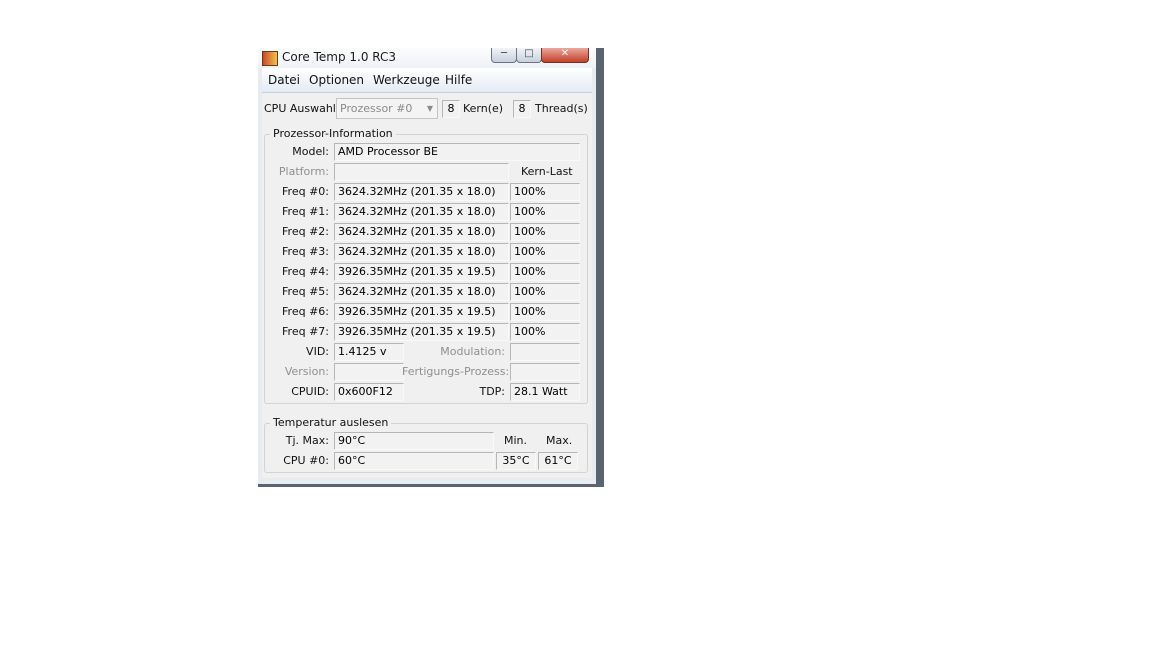 The width and height of the screenshot is (1152, 648). What do you see at coordinates (306, 371) in the screenshot?
I see `version-label: Version:` at bounding box center [306, 371].